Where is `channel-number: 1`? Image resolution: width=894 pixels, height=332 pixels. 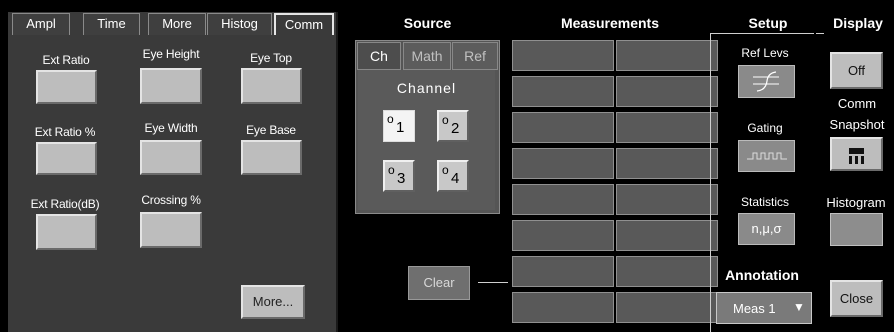
channel-number: 1 is located at coordinates (400, 127).